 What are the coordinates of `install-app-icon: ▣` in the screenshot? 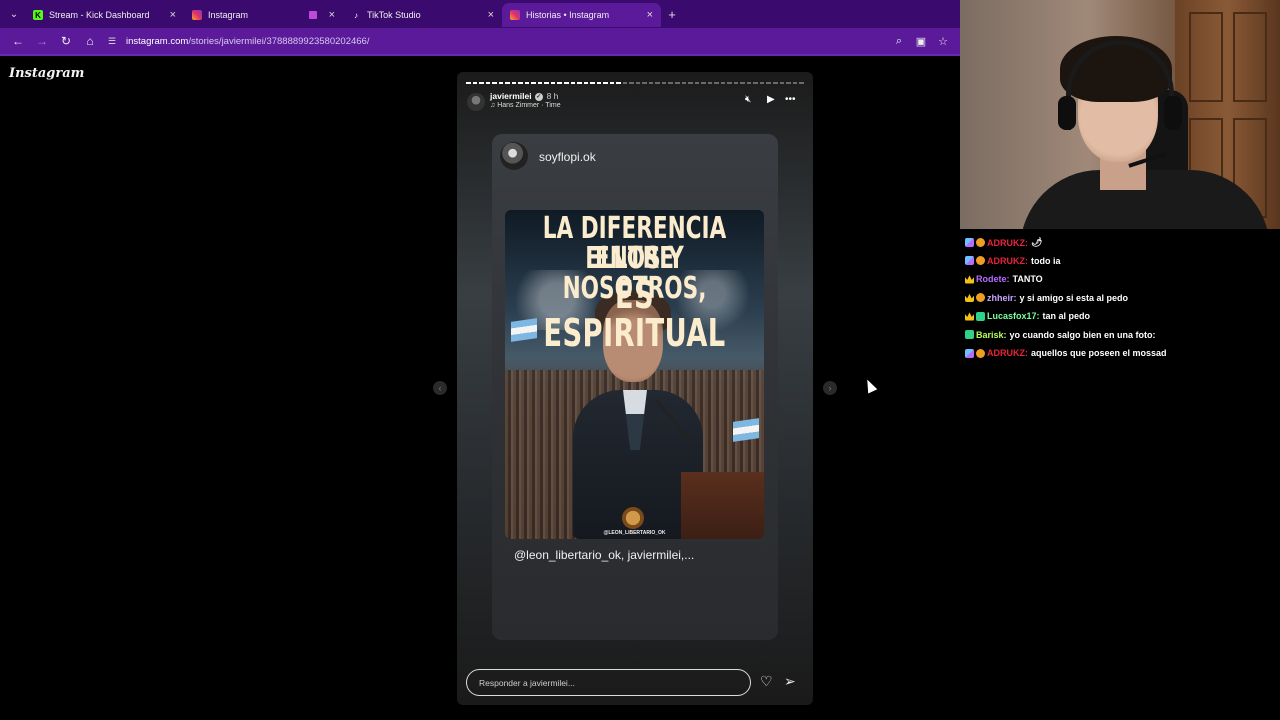 It's located at (921, 41).